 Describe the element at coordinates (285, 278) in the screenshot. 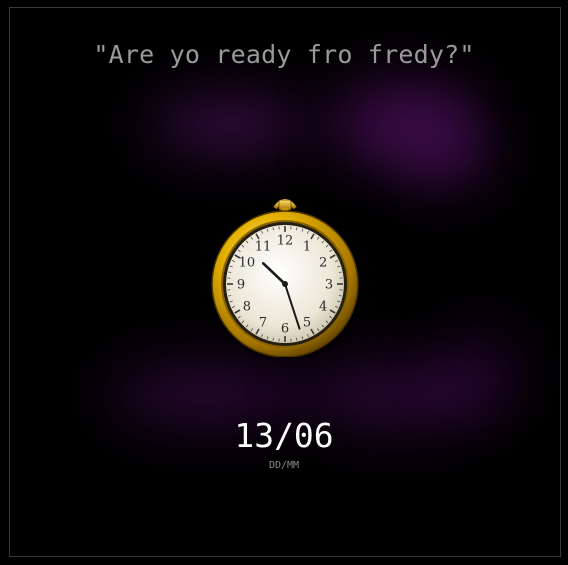

I see `pocket-watch-icon: 12 12 3 45678 9 10 11` at that location.